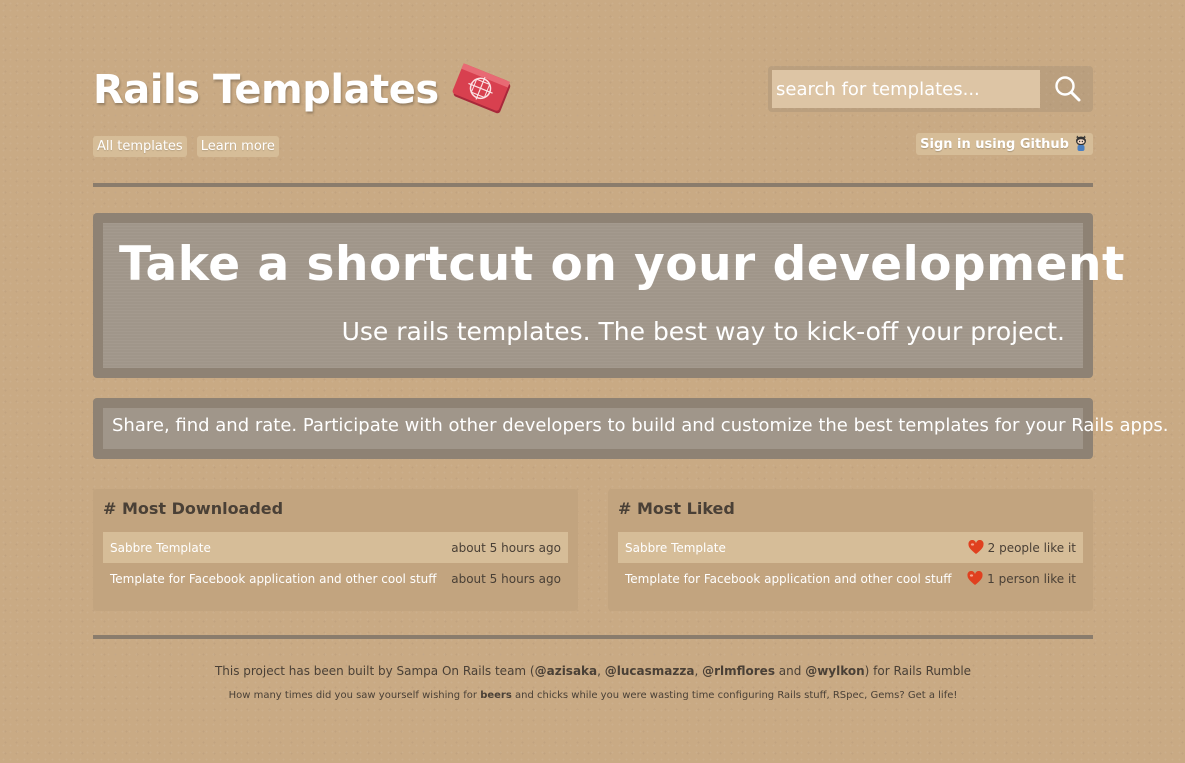 The image size is (1185, 763). What do you see at coordinates (496, 695) in the screenshot?
I see `joke-bold: beers` at bounding box center [496, 695].